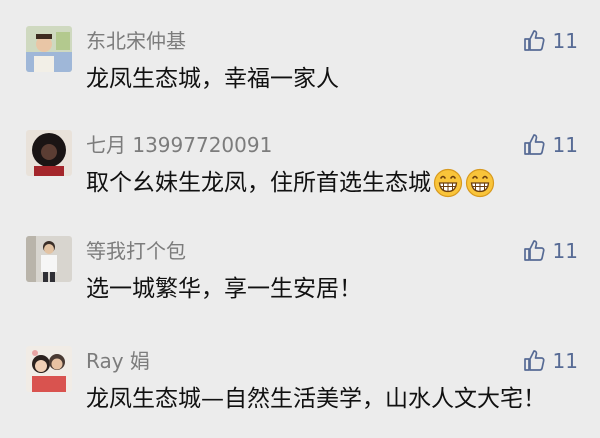 The height and width of the screenshot is (438, 600). I want to click on comment-text: 选一城繁华，享一生安居！, so click(224, 289).